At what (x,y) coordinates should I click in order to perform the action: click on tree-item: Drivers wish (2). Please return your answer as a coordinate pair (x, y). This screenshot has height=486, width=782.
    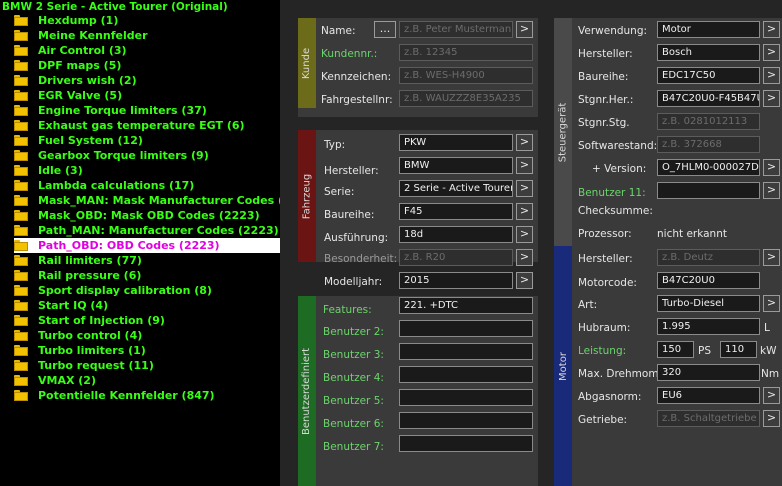
    Looking at the image, I should click on (147, 80).